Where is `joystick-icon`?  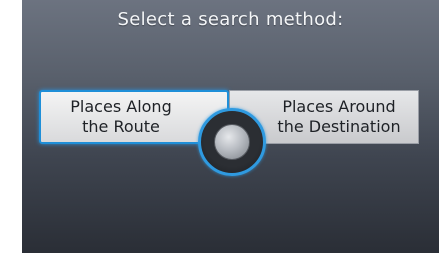
joystick-icon is located at coordinates (232, 142).